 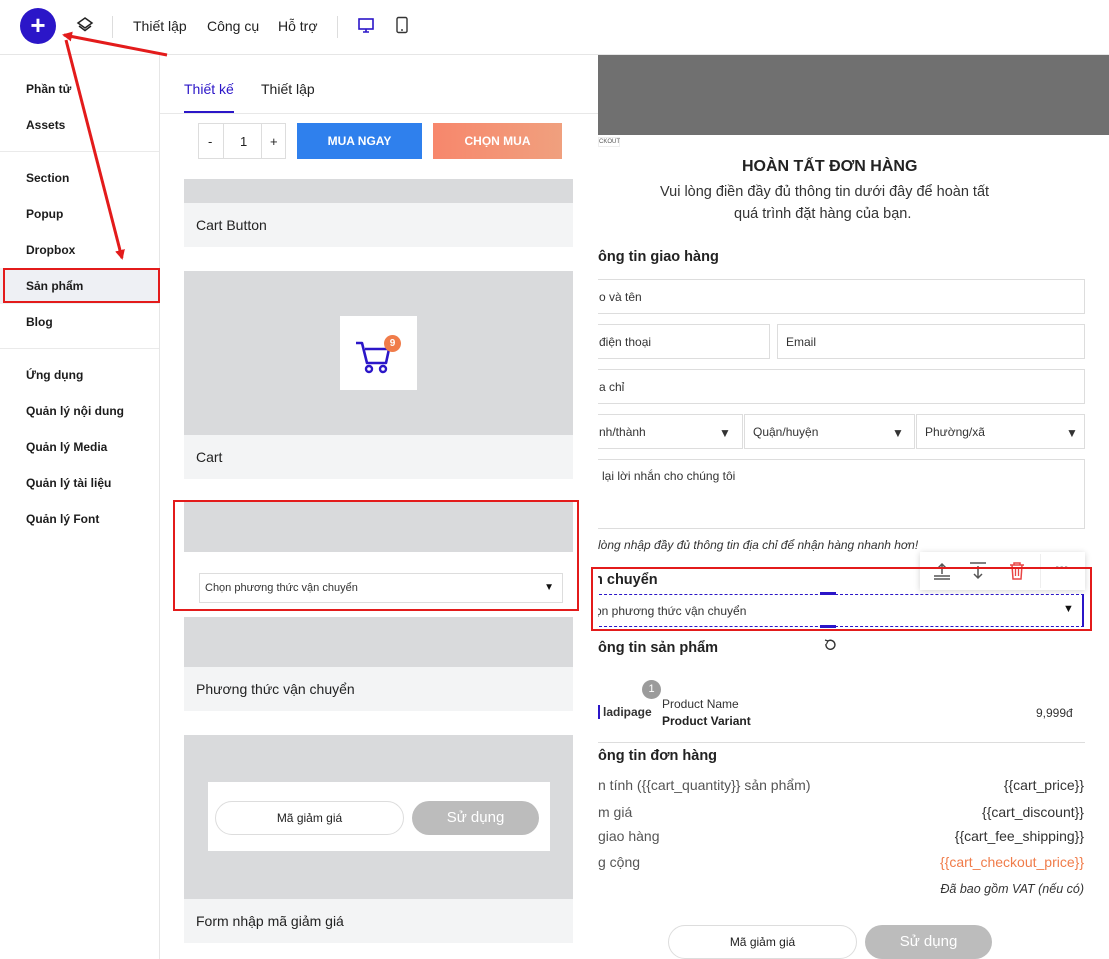 I want to click on sidebar-item-content-manager: Quản lý nội dung, so click(x=75, y=411).